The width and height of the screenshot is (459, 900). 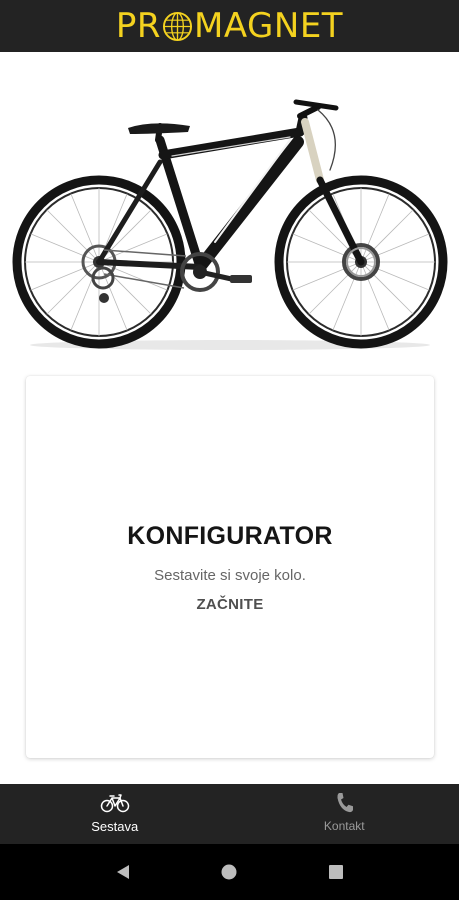 I want to click on system-navigation-bar, so click(x=229, y=872).